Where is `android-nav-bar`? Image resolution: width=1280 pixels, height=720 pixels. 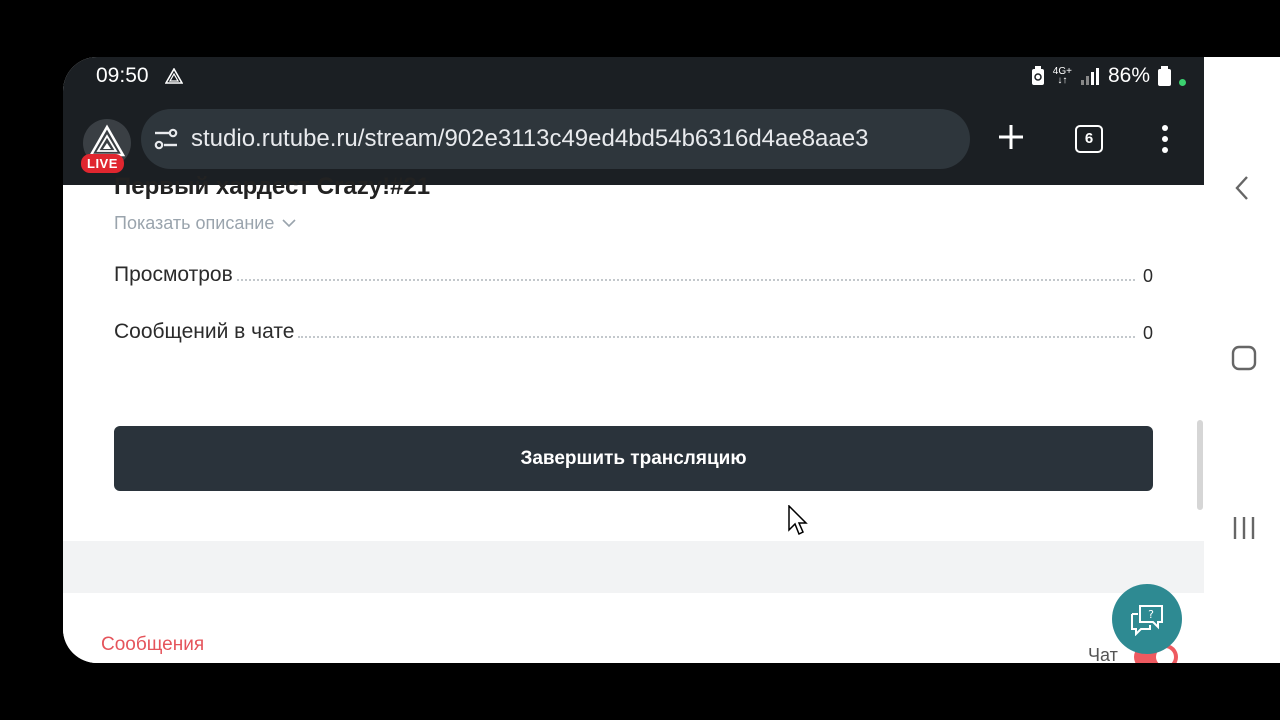 android-nav-bar is located at coordinates (1242, 360).